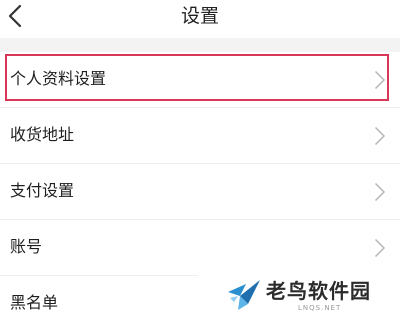 The height and width of the screenshot is (321, 400). Describe the element at coordinates (58, 78) in the screenshot. I see `menu-item-label: 个人资料设置` at that location.